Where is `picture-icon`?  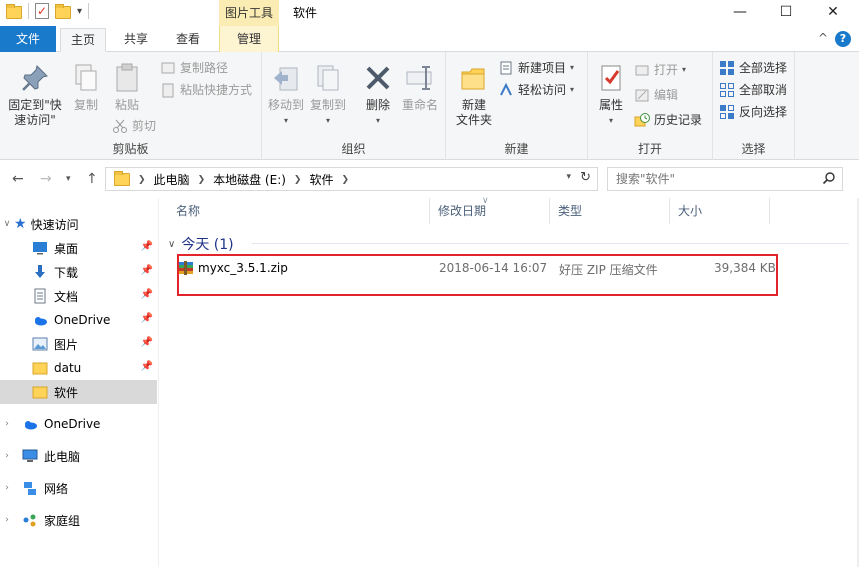 picture-icon is located at coordinates (40, 344).